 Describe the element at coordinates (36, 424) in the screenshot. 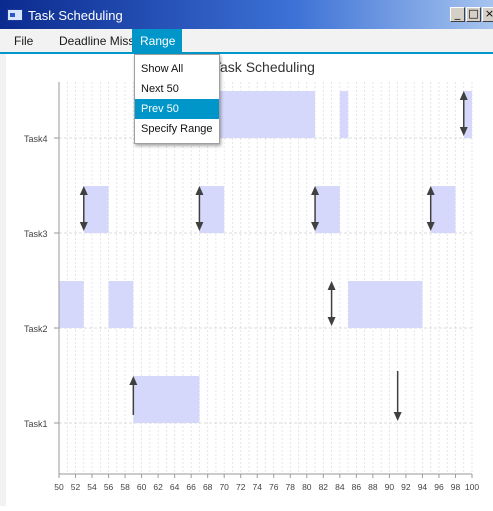

I see `y-tick-label: Task1` at that location.